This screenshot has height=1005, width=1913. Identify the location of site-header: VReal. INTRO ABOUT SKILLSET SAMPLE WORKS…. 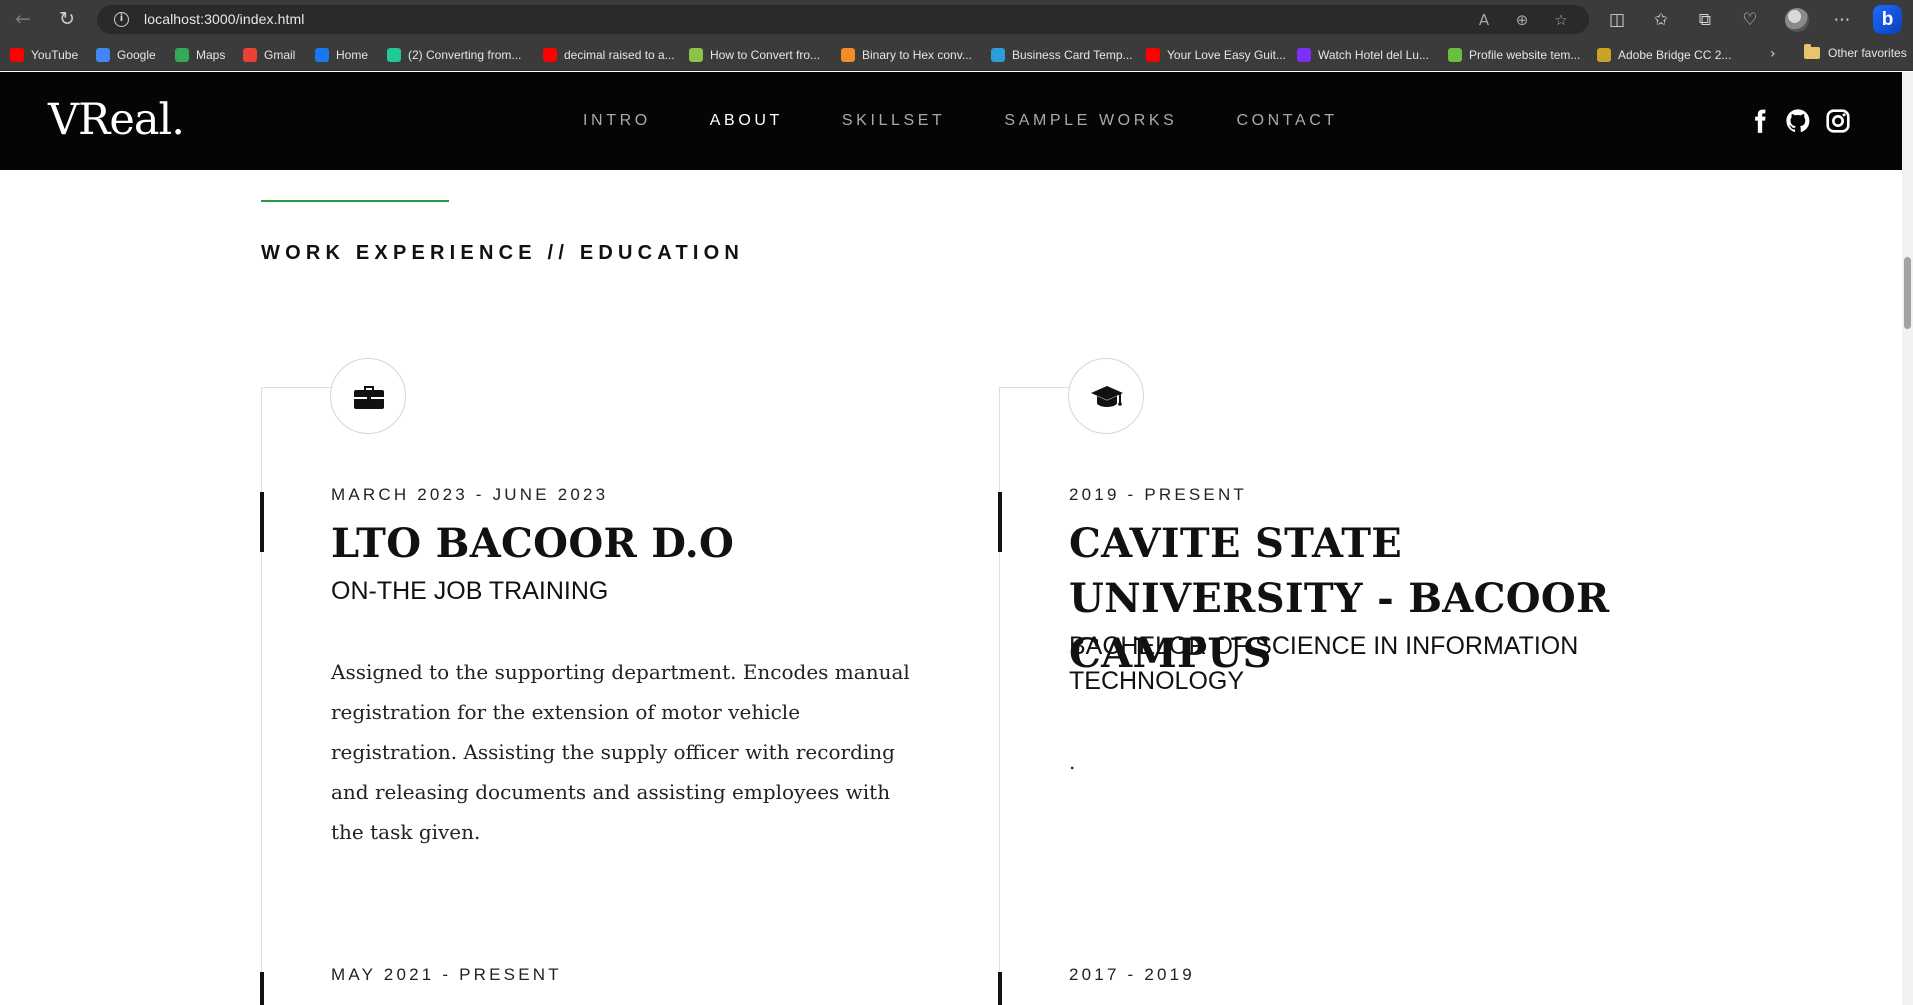
(951, 121).